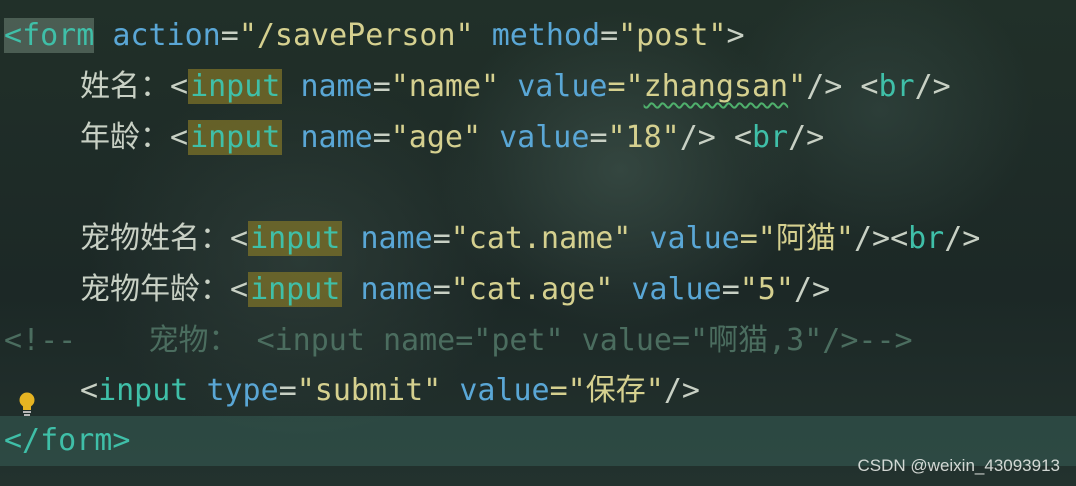 Image resolution: width=1076 pixels, height=486 pixels. Describe the element at coordinates (643, 137) in the screenshot. I see `attribute-value: "18"` at that location.